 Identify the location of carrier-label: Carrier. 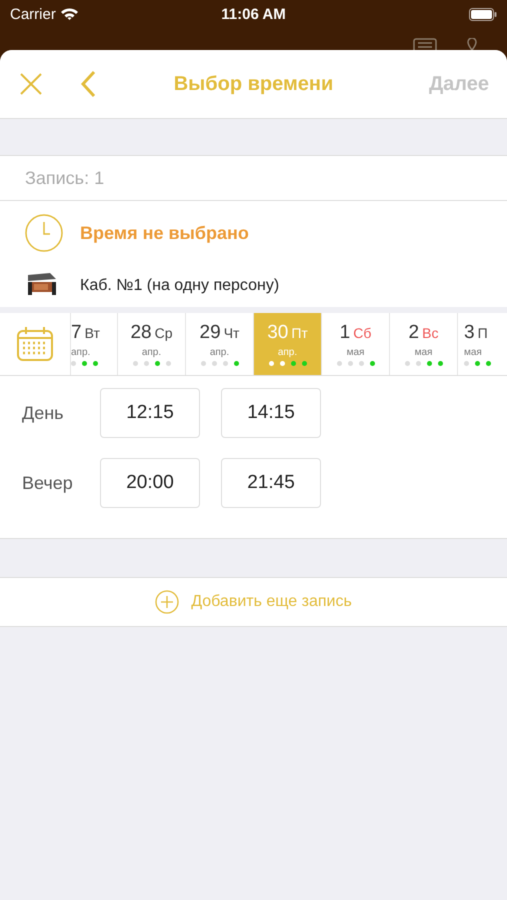
(33, 14).